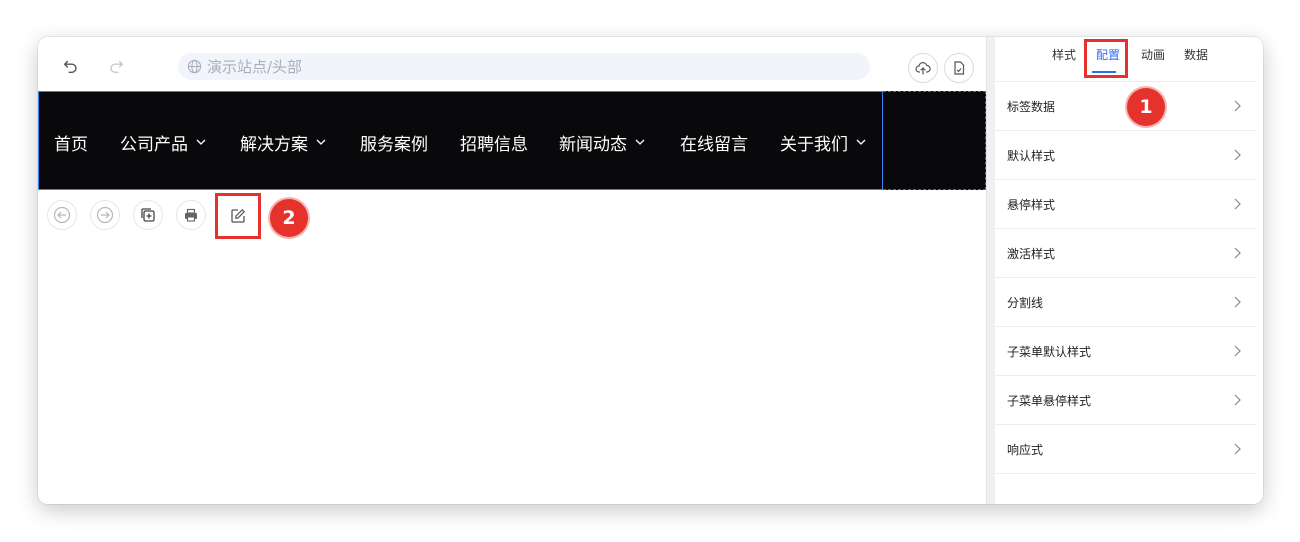 The width and height of the screenshot is (1300, 542). Describe the element at coordinates (934, 140) in the screenshot. I see `header-container` at that location.